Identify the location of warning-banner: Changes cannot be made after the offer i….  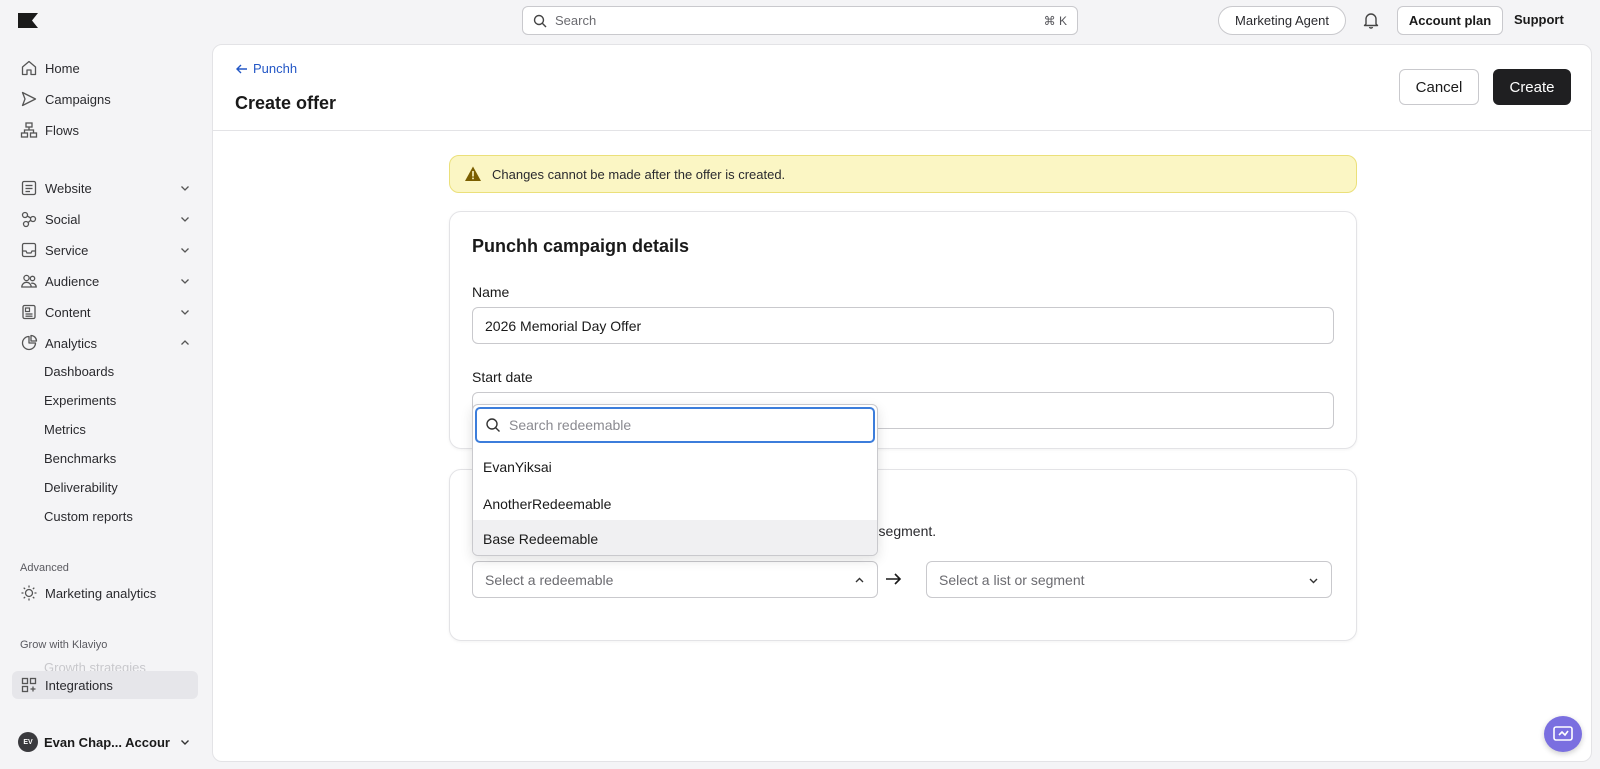
(903, 174).